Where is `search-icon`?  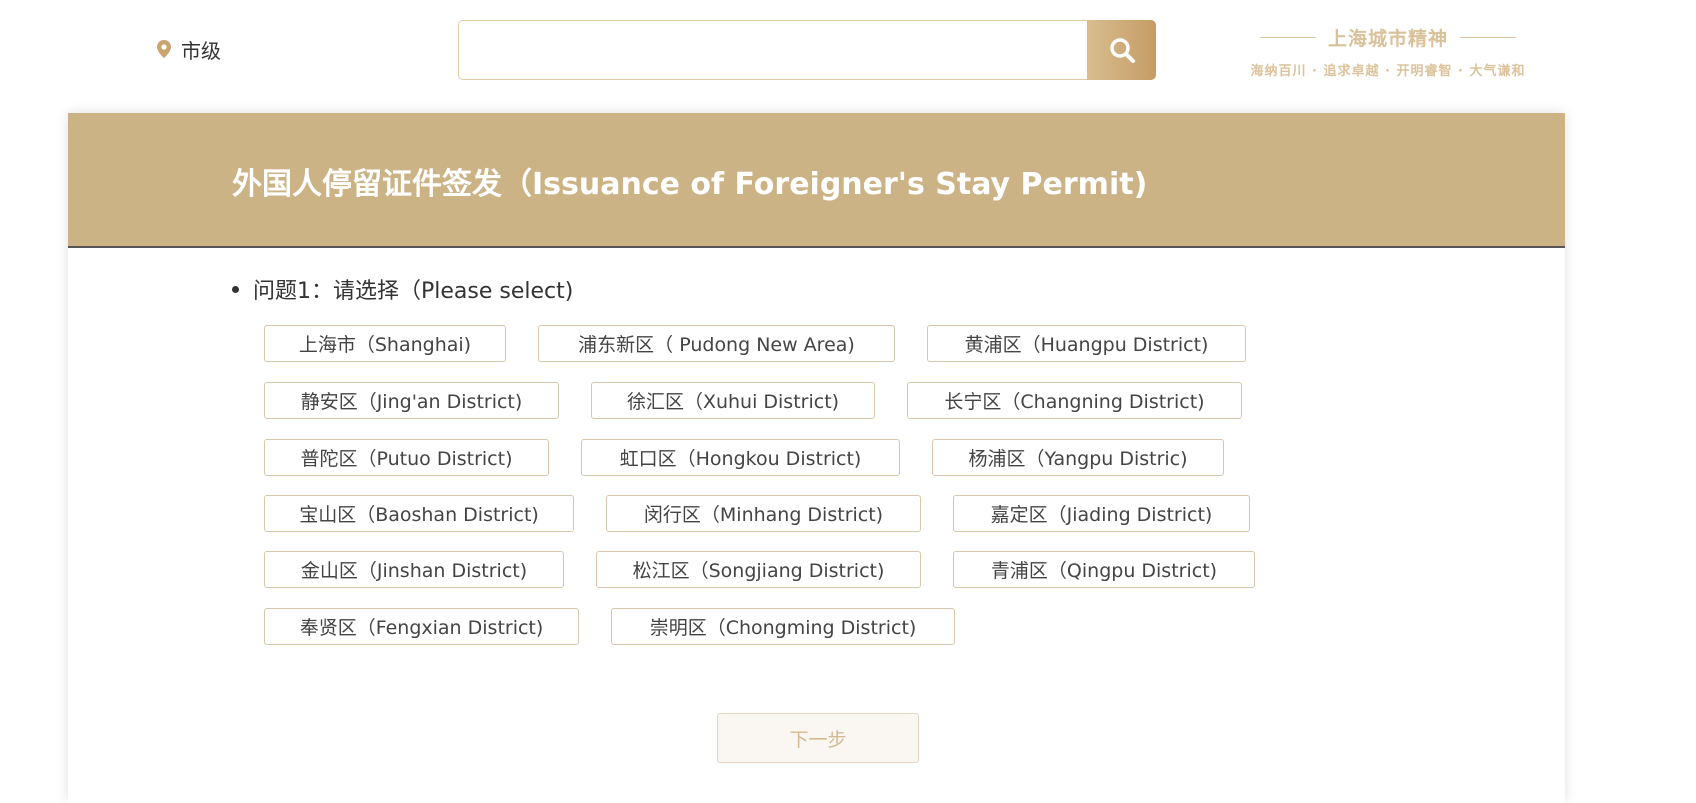
search-icon is located at coordinates (1122, 50).